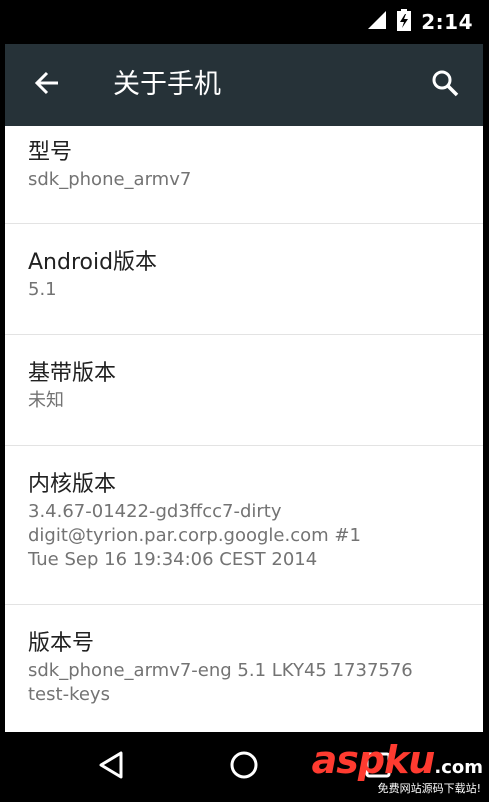 The height and width of the screenshot is (802, 489). What do you see at coordinates (72, 373) in the screenshot?
I see `item-title: 基带版本` at bounding box center [72, 373].